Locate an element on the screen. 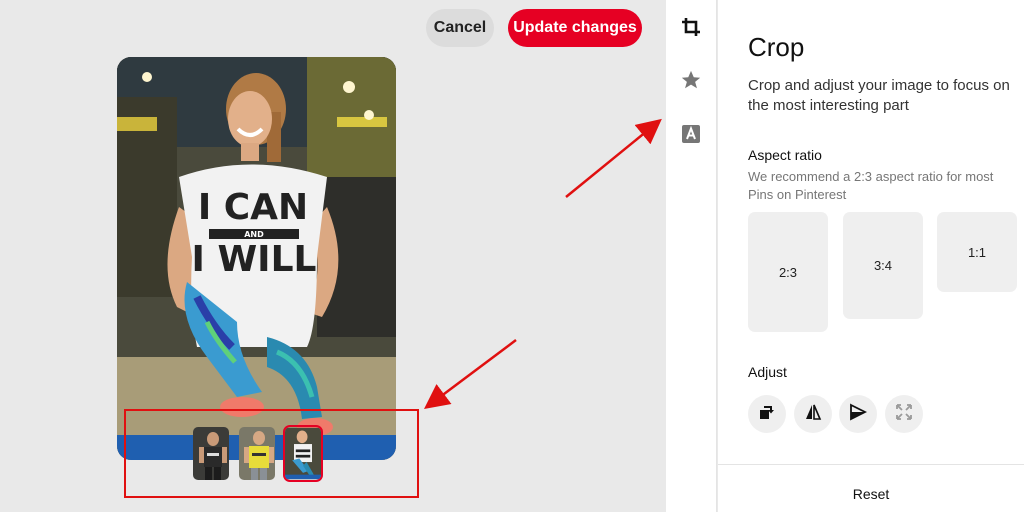  ratio-3-4-option: 3:4 is located at coordinates (883, 265).